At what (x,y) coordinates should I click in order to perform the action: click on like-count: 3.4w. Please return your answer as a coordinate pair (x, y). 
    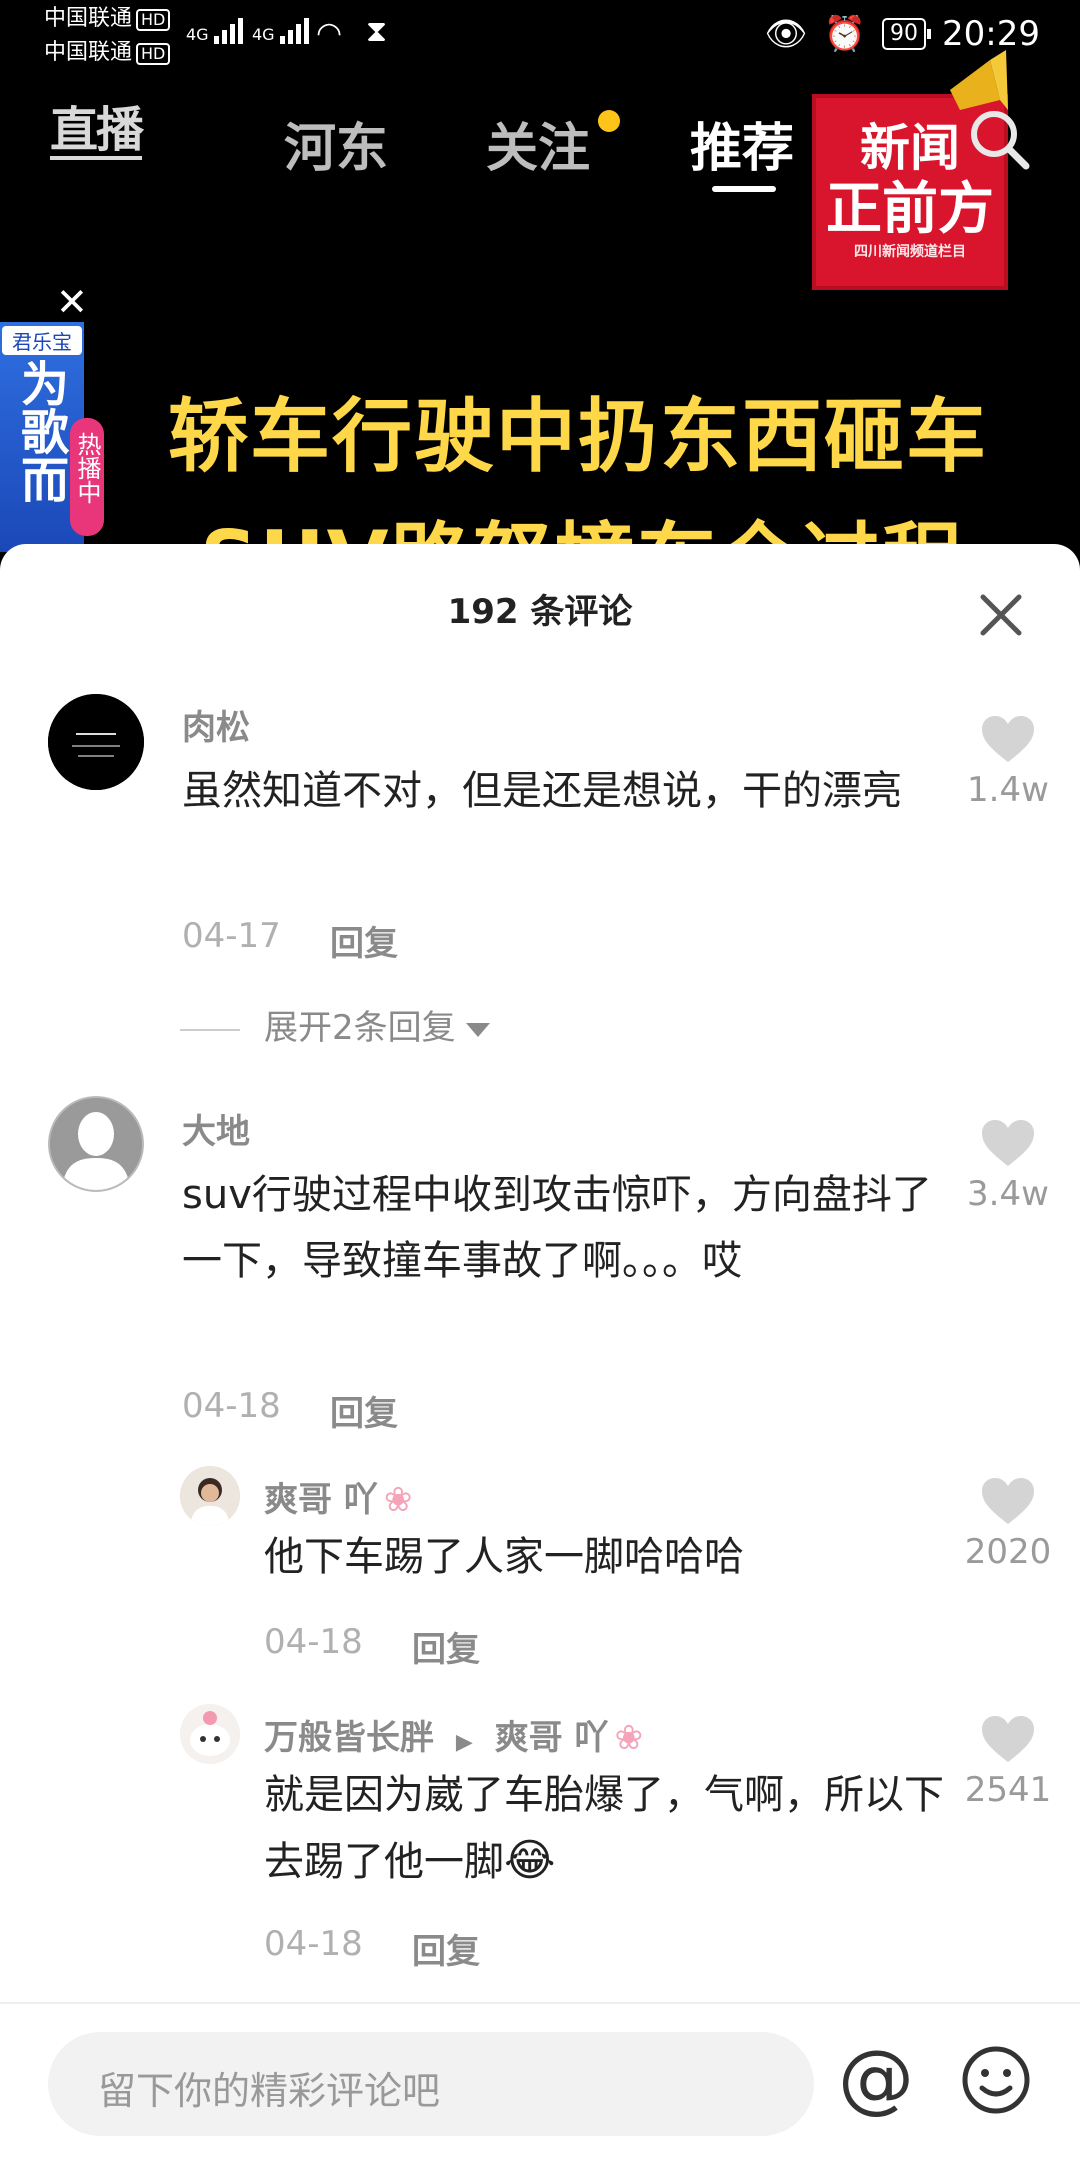
    Looking at the image, I should click on (1008, 1194).